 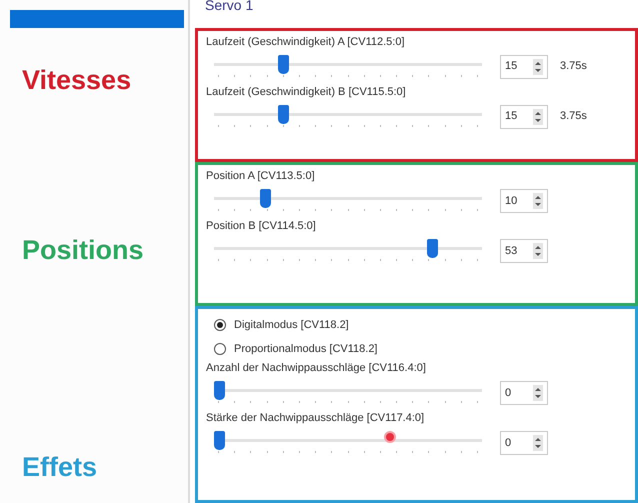 What do you see at coordinates (390, 437) in the screenshot?
I see `click-marker-icon` at bounding box center [390, 437].